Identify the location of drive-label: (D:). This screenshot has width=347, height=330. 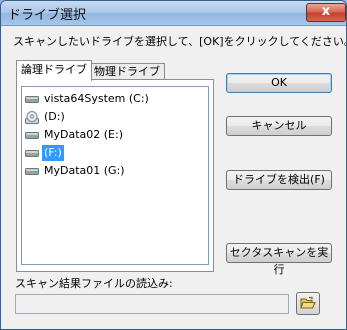
(54, 116).